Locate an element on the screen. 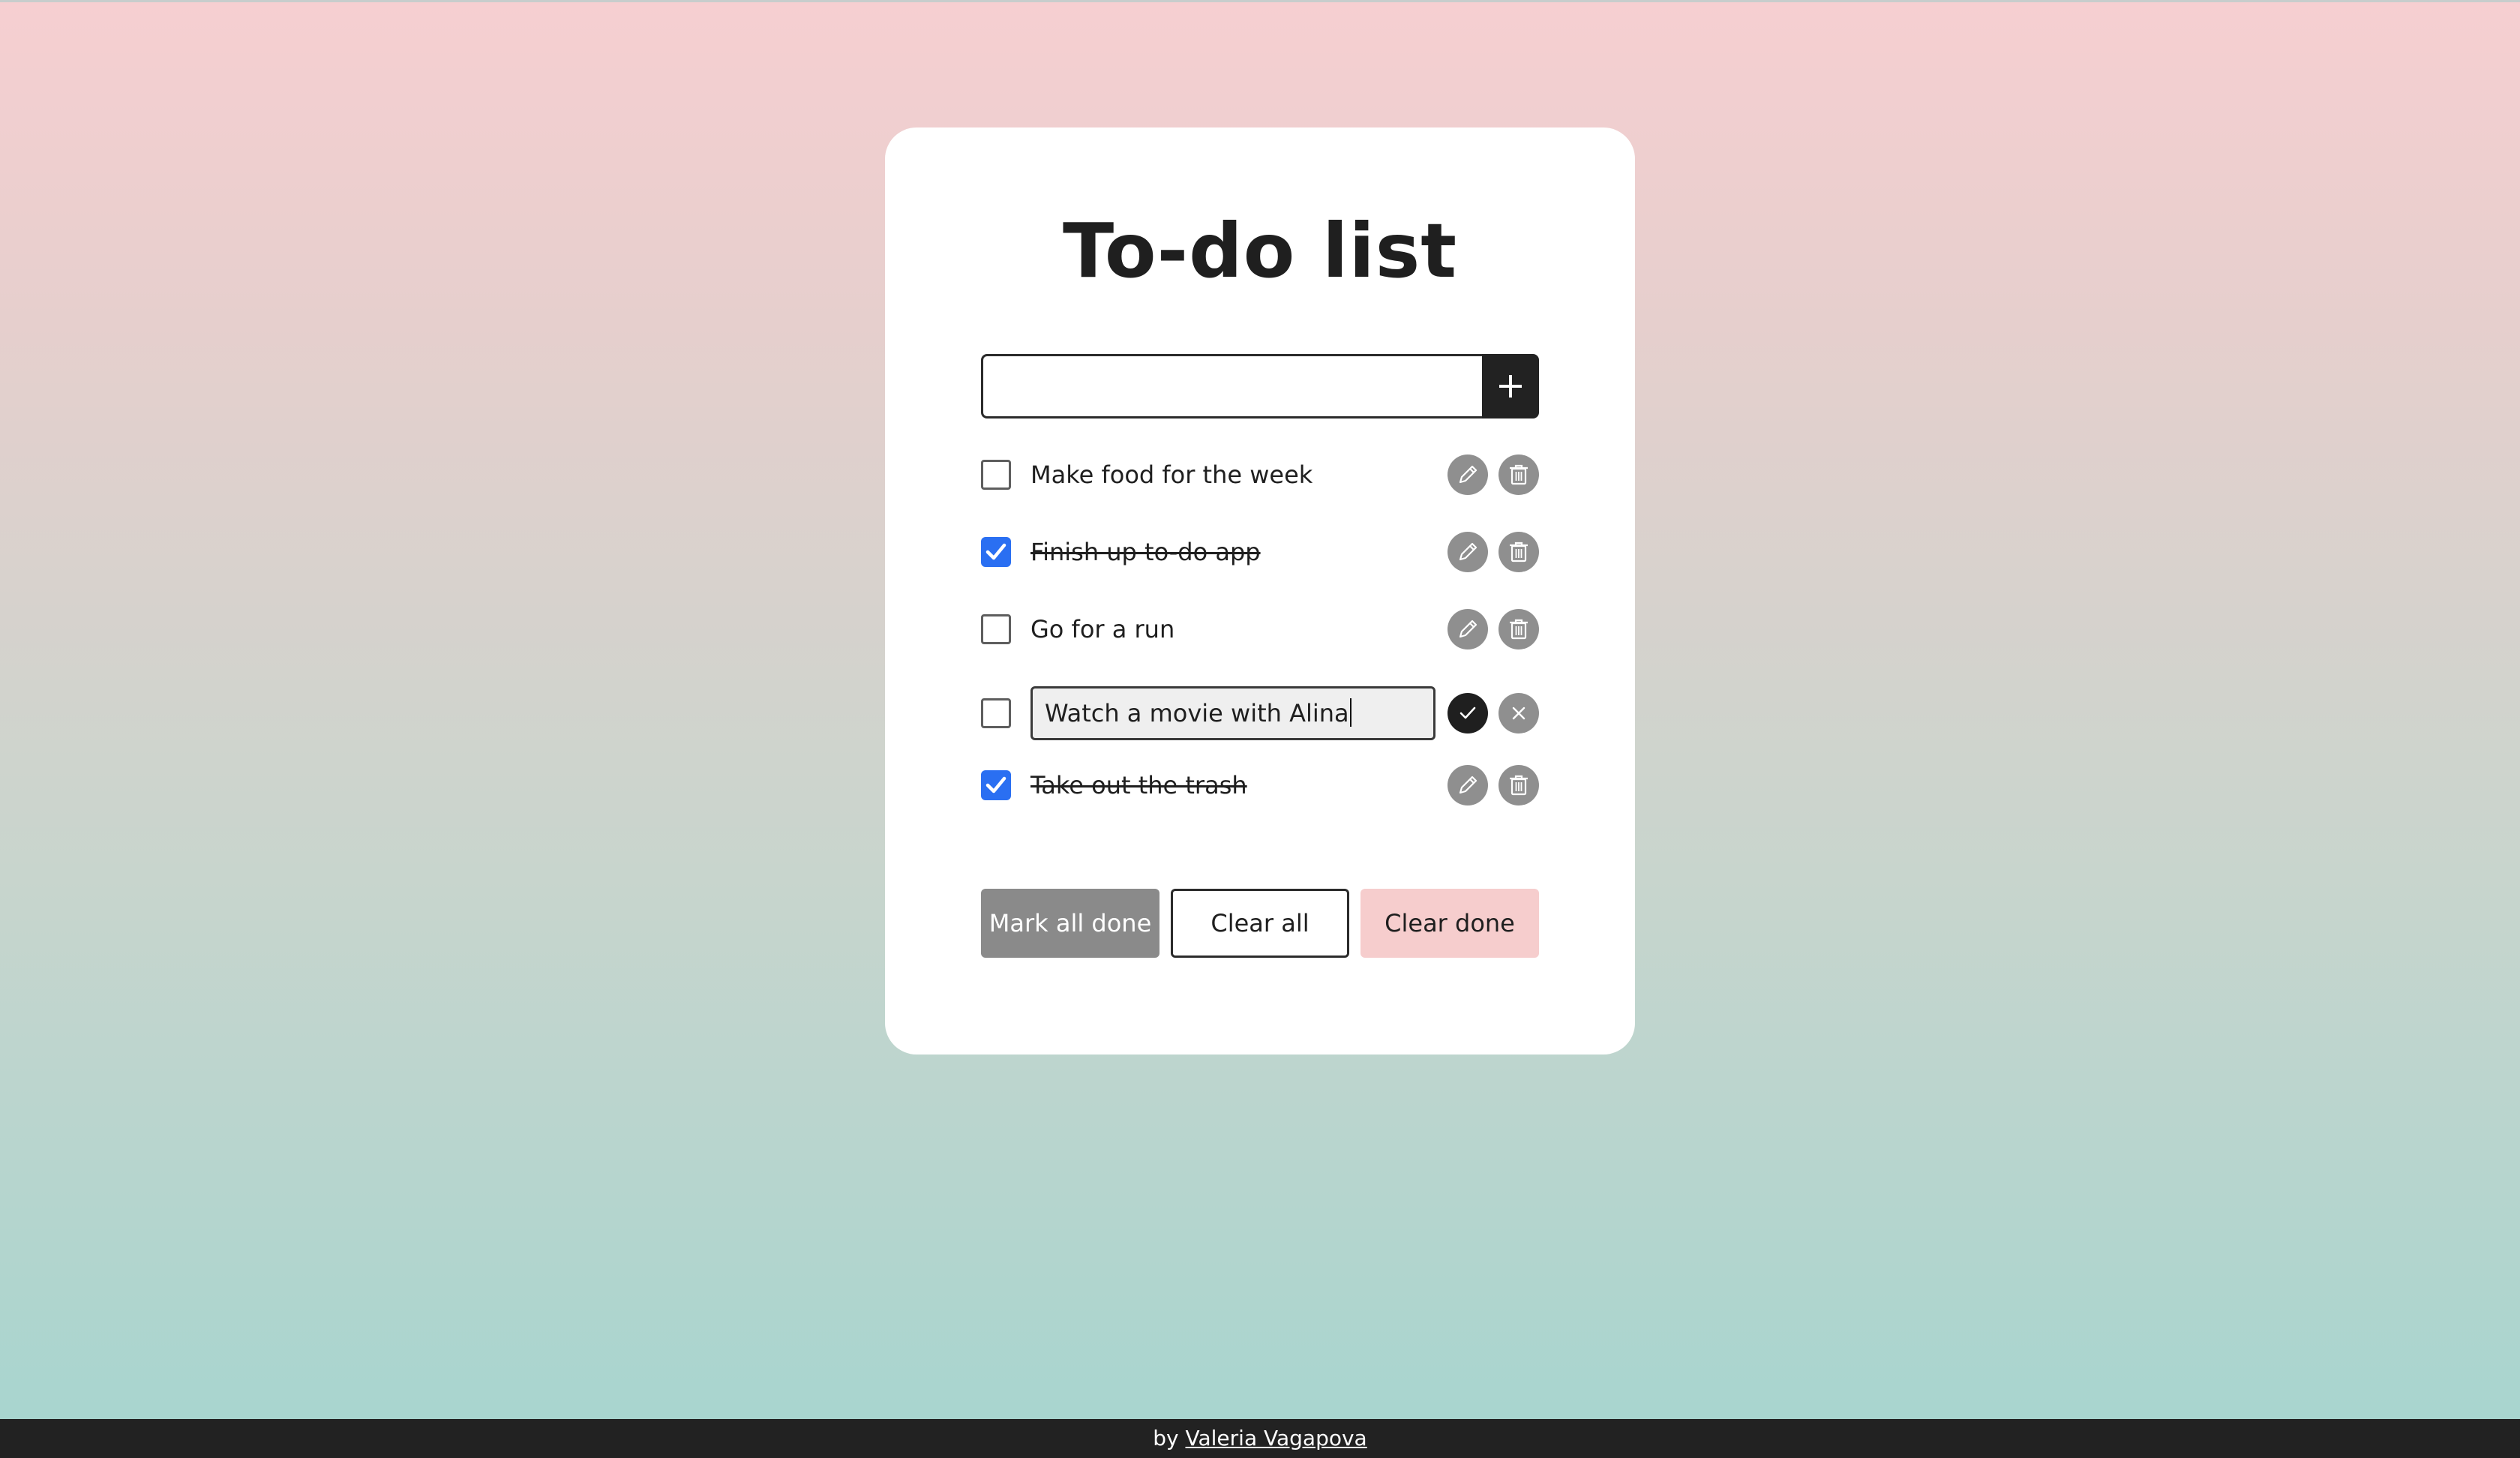 Image resolution: width=2520 pixels, height=1458 pixels. todo-item: Make food for the week is located at coordinates (1260, 474).